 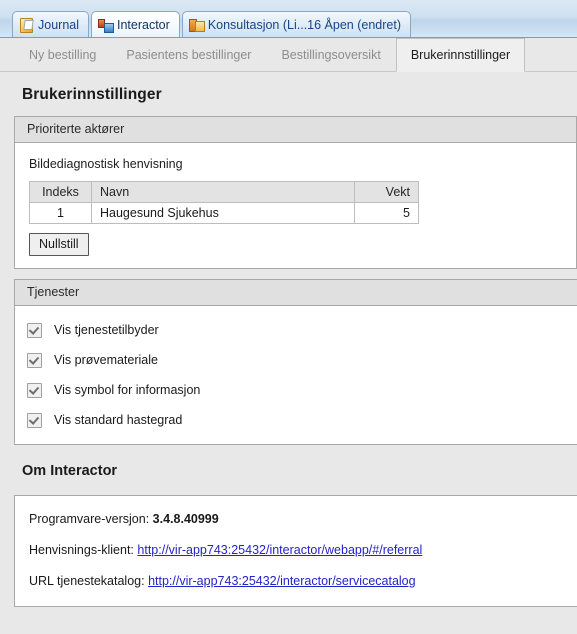 What do you see at coordinates (303, 519) in the screenshot?
I see `about-version-line: Programvare-versjon: 3.4.8.40999` at bounding box center [303, 519].